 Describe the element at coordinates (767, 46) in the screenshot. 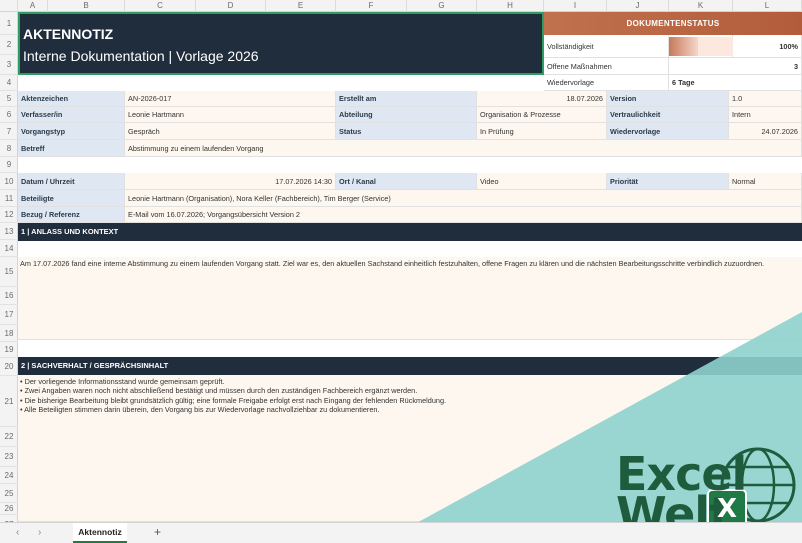

I see `completeness-value: 100%` at that location.